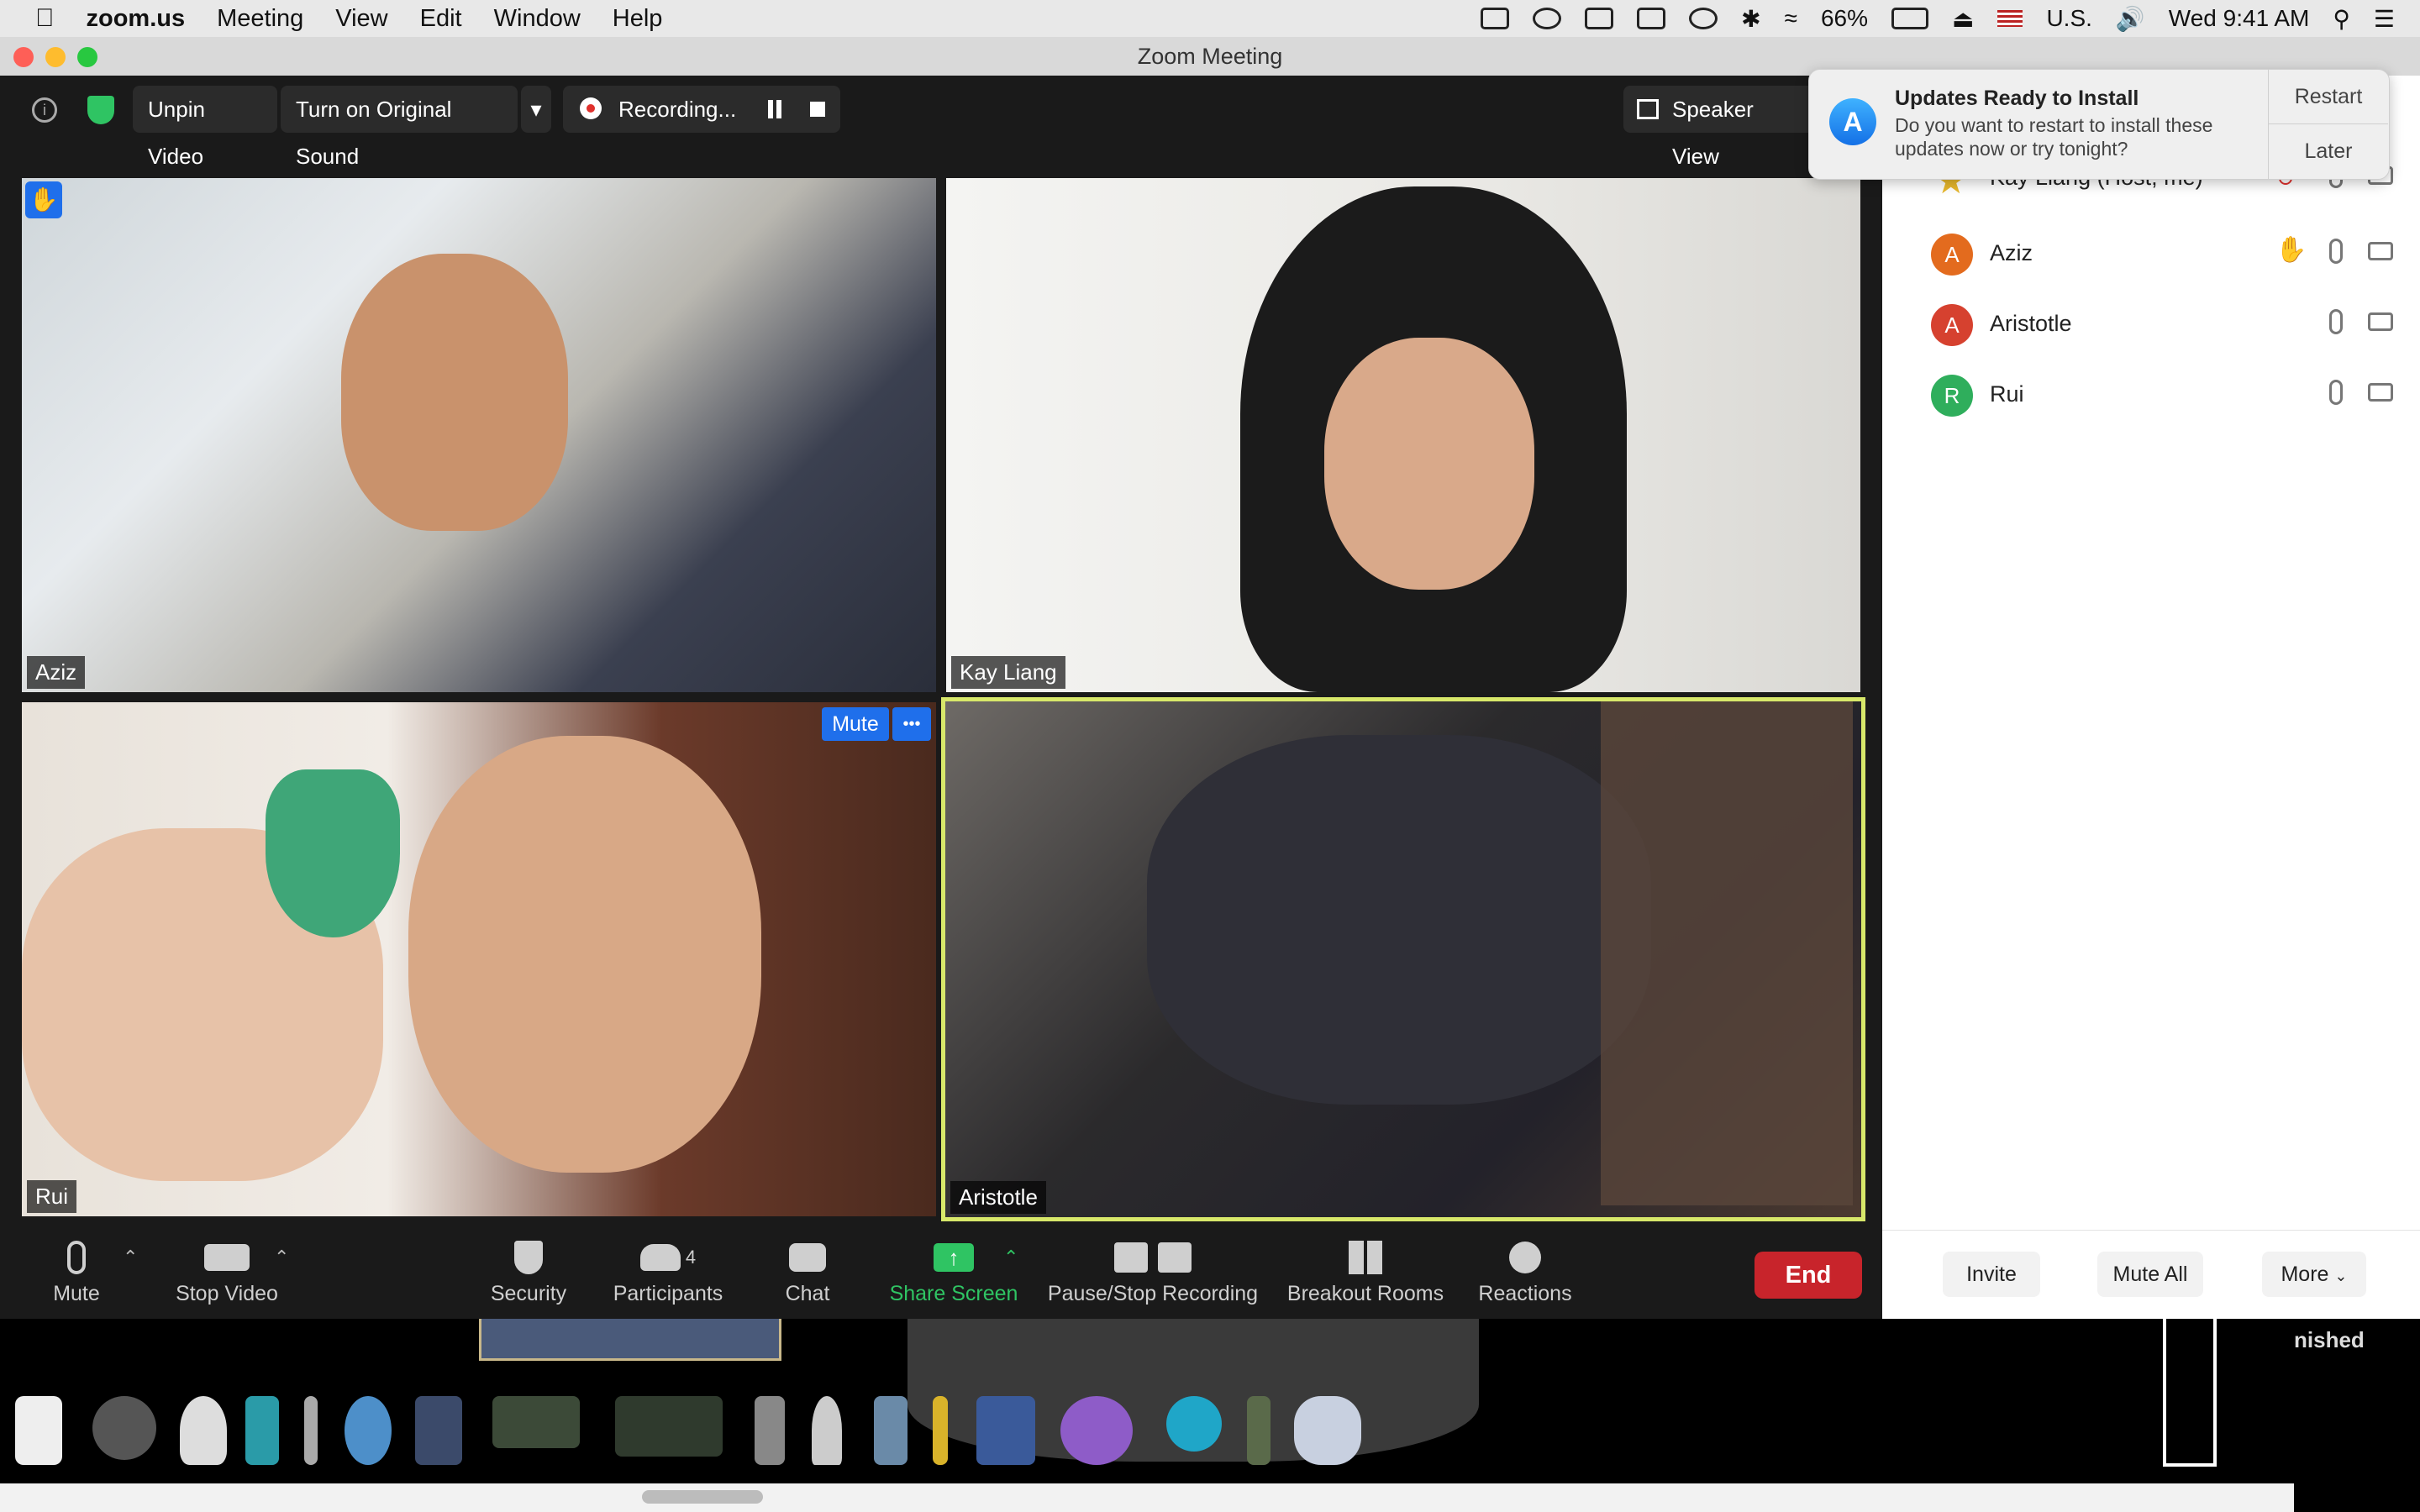 This screenshot has height=1512, width=2420. What do you see at coordinates (2130, 19) in the screenshot?
I see `volume-icon: 🔊` at bounding box center [2130, 19].